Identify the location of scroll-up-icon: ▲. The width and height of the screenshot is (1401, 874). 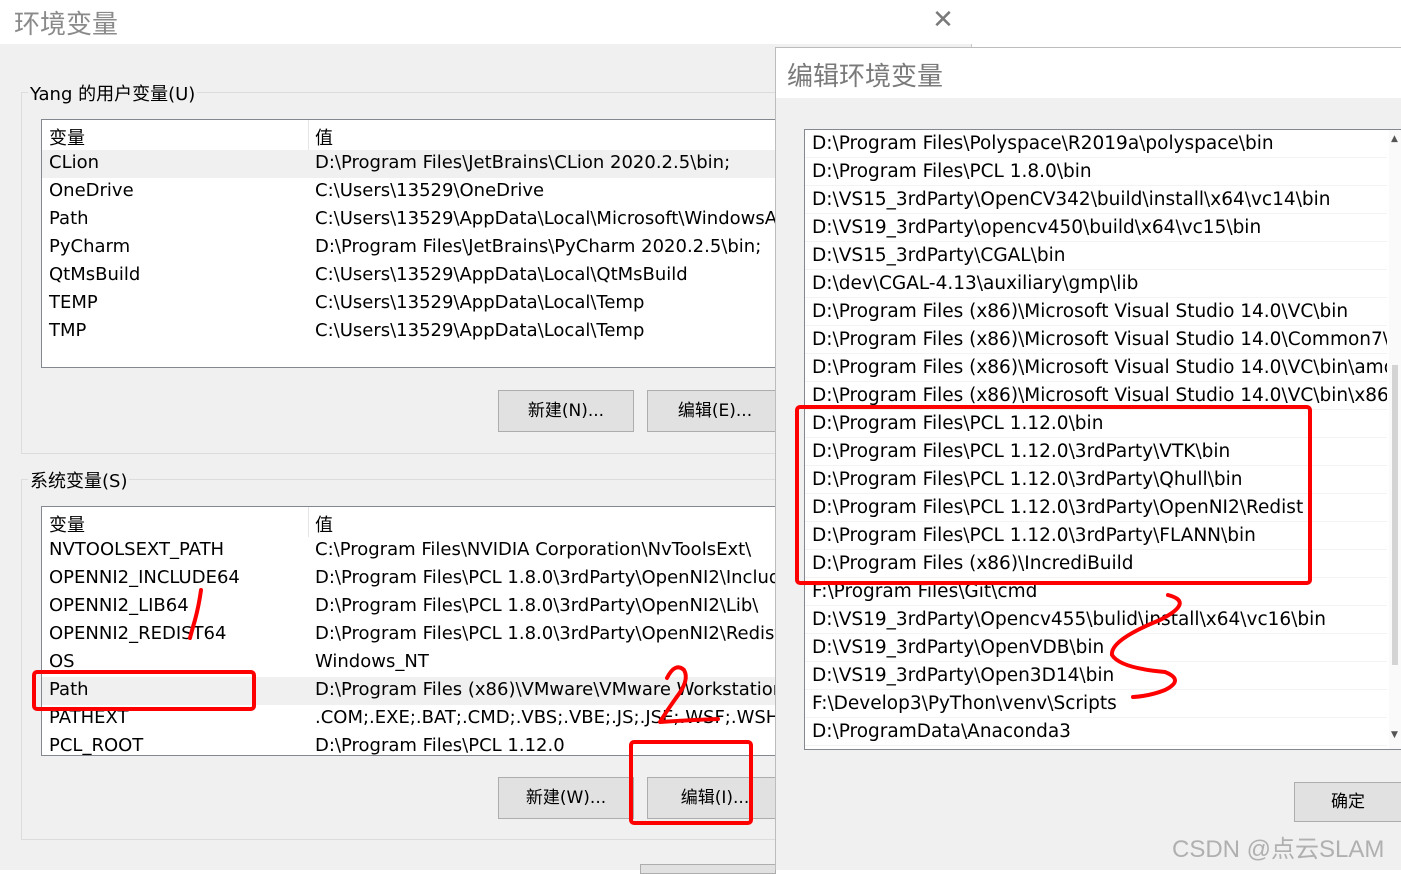
(1394, 139).